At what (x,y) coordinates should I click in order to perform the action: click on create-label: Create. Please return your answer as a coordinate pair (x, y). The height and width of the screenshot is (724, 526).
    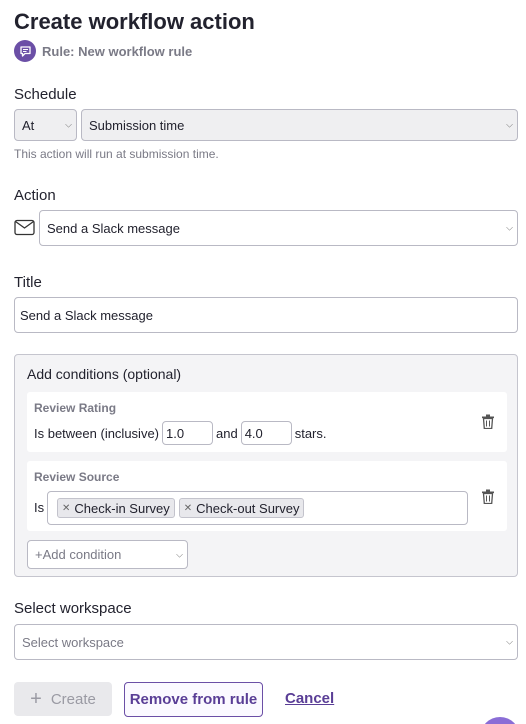
    Looking at the image, I should click on (73, 699).